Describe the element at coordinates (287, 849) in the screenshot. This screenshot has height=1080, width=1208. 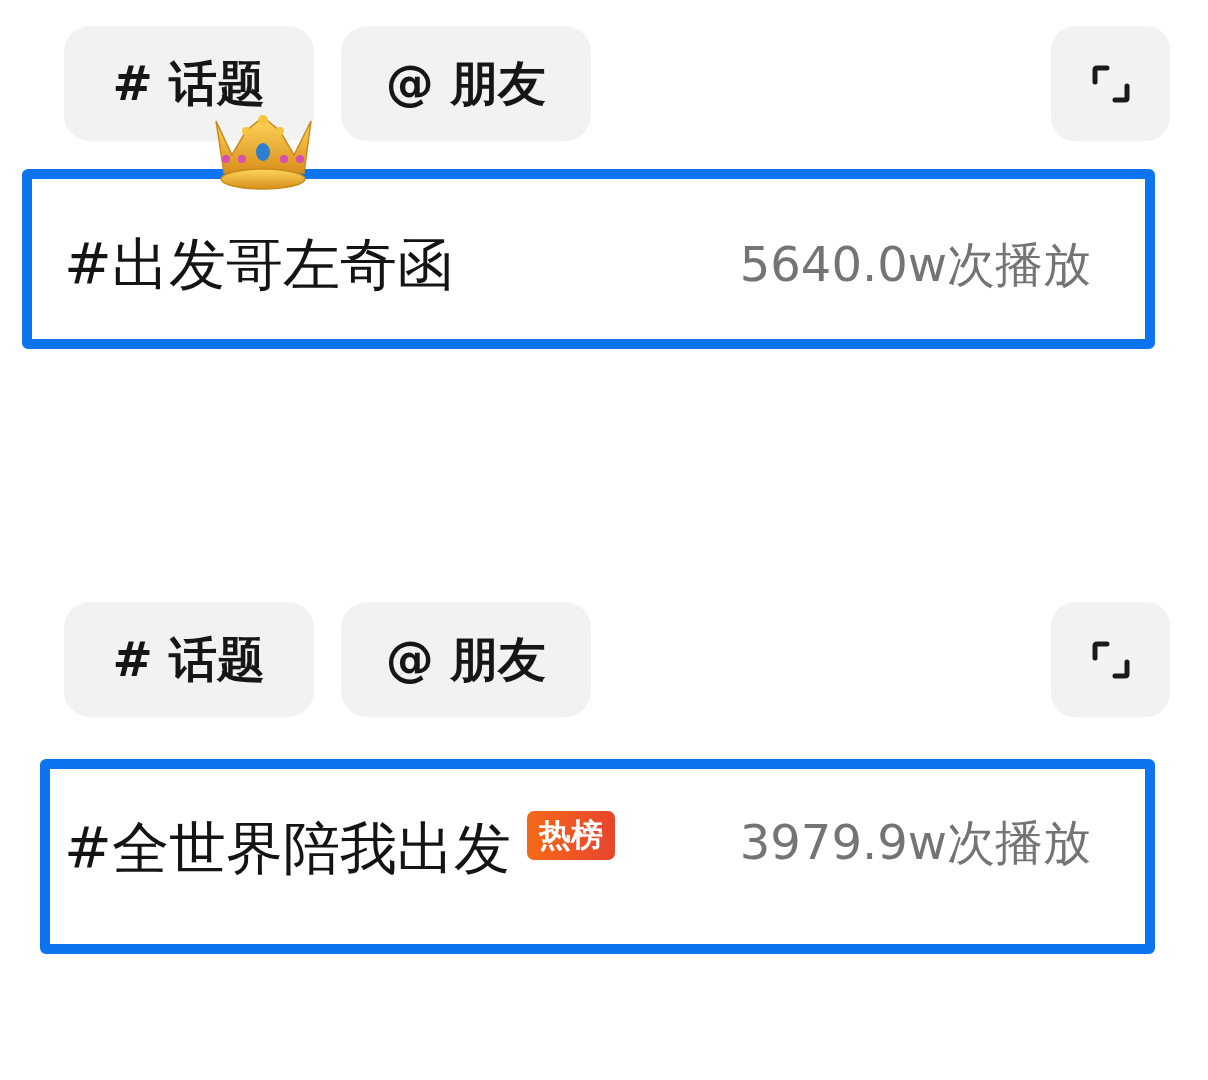
I see `topic-title: #全世界陪我出发` at that location.